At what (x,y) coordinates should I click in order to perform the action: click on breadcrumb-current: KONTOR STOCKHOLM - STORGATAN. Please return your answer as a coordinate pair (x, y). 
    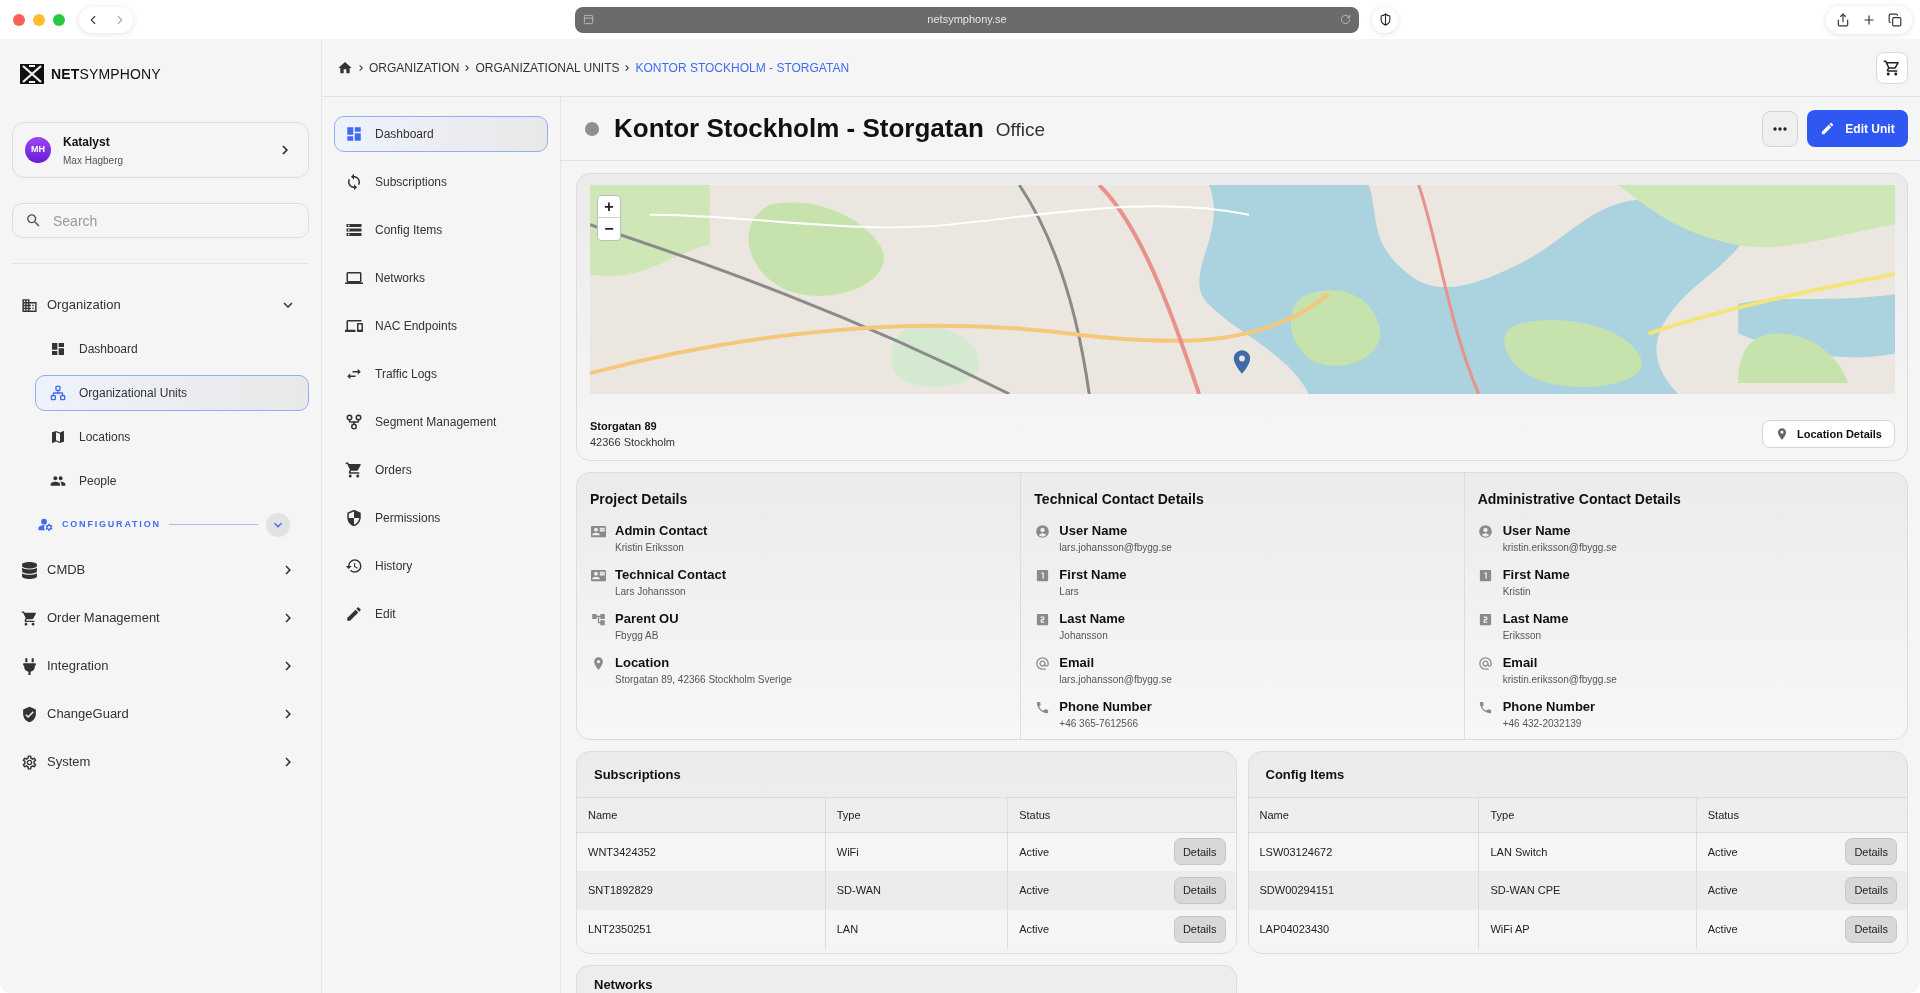
    Looking at the image, I should click on (742, 67).